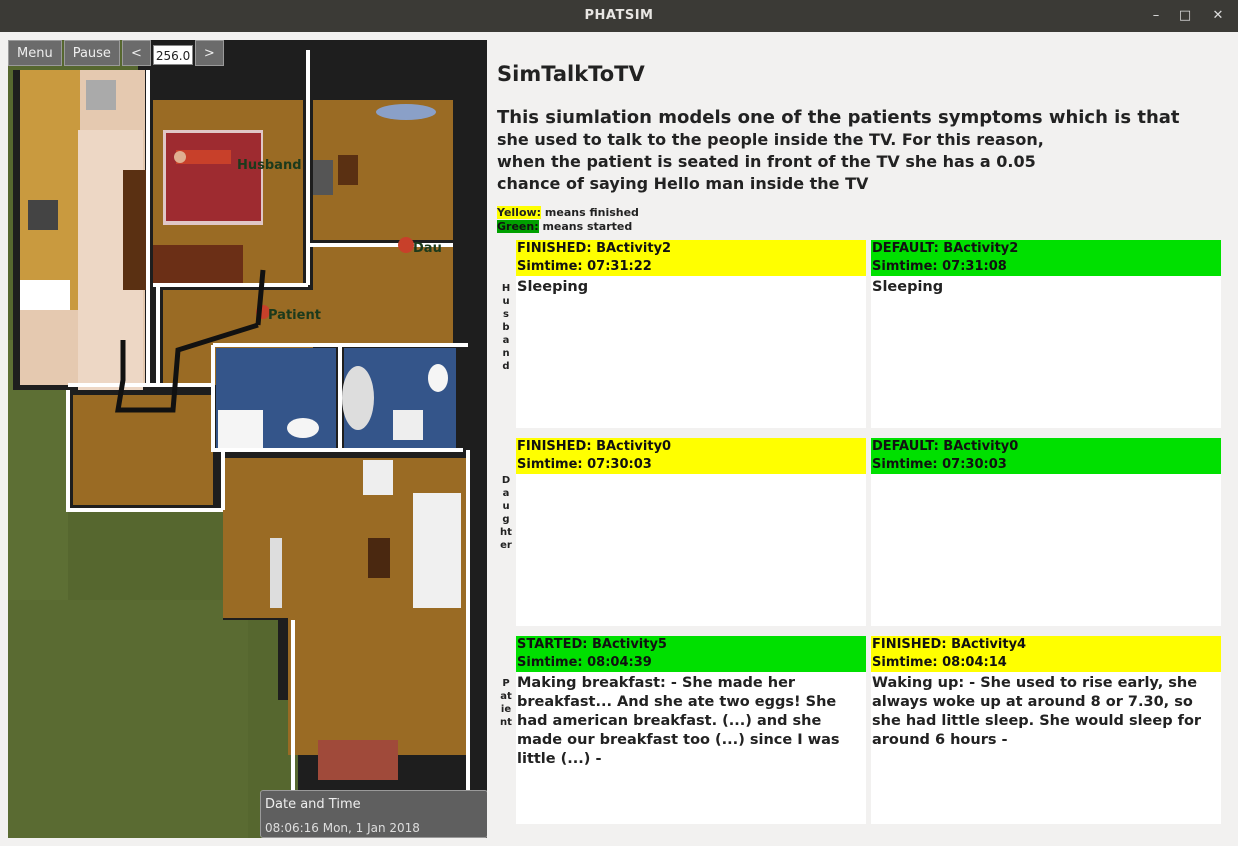  I want to click on activity-simtime: Simtime: 07:31:22, so click(584, 266).